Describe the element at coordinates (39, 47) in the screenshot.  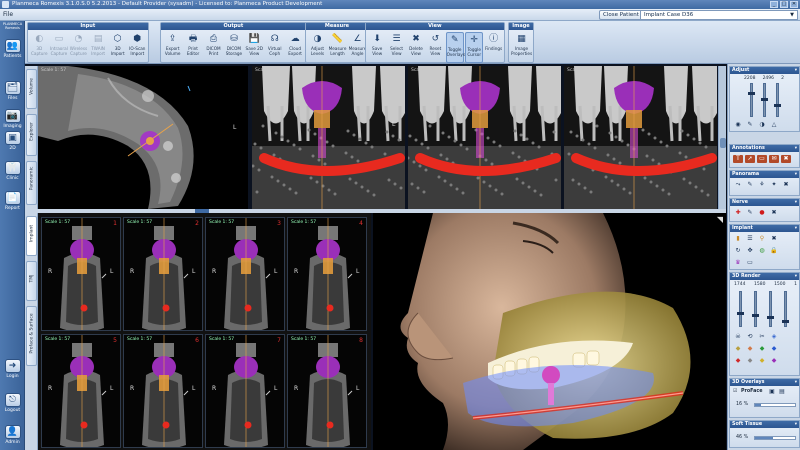
I see `3d-capture-button: ◐ 3D Capture` at that location.